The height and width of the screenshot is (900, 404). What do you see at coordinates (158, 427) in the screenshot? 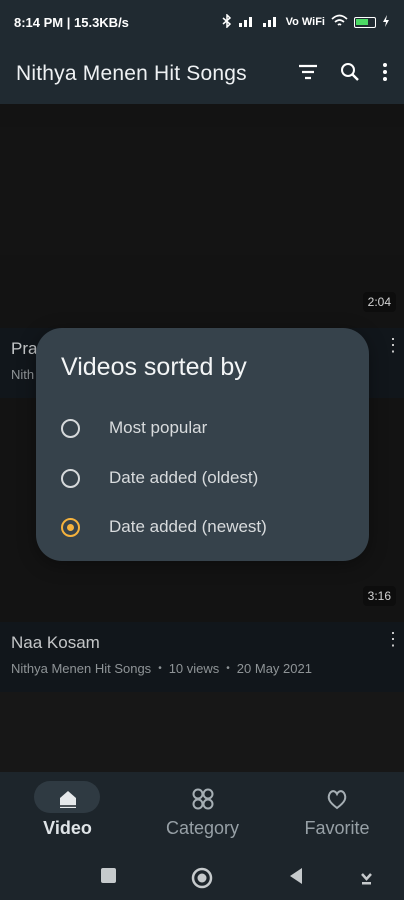
I see `option-label: Most popular` at bounding box center [158, 427].